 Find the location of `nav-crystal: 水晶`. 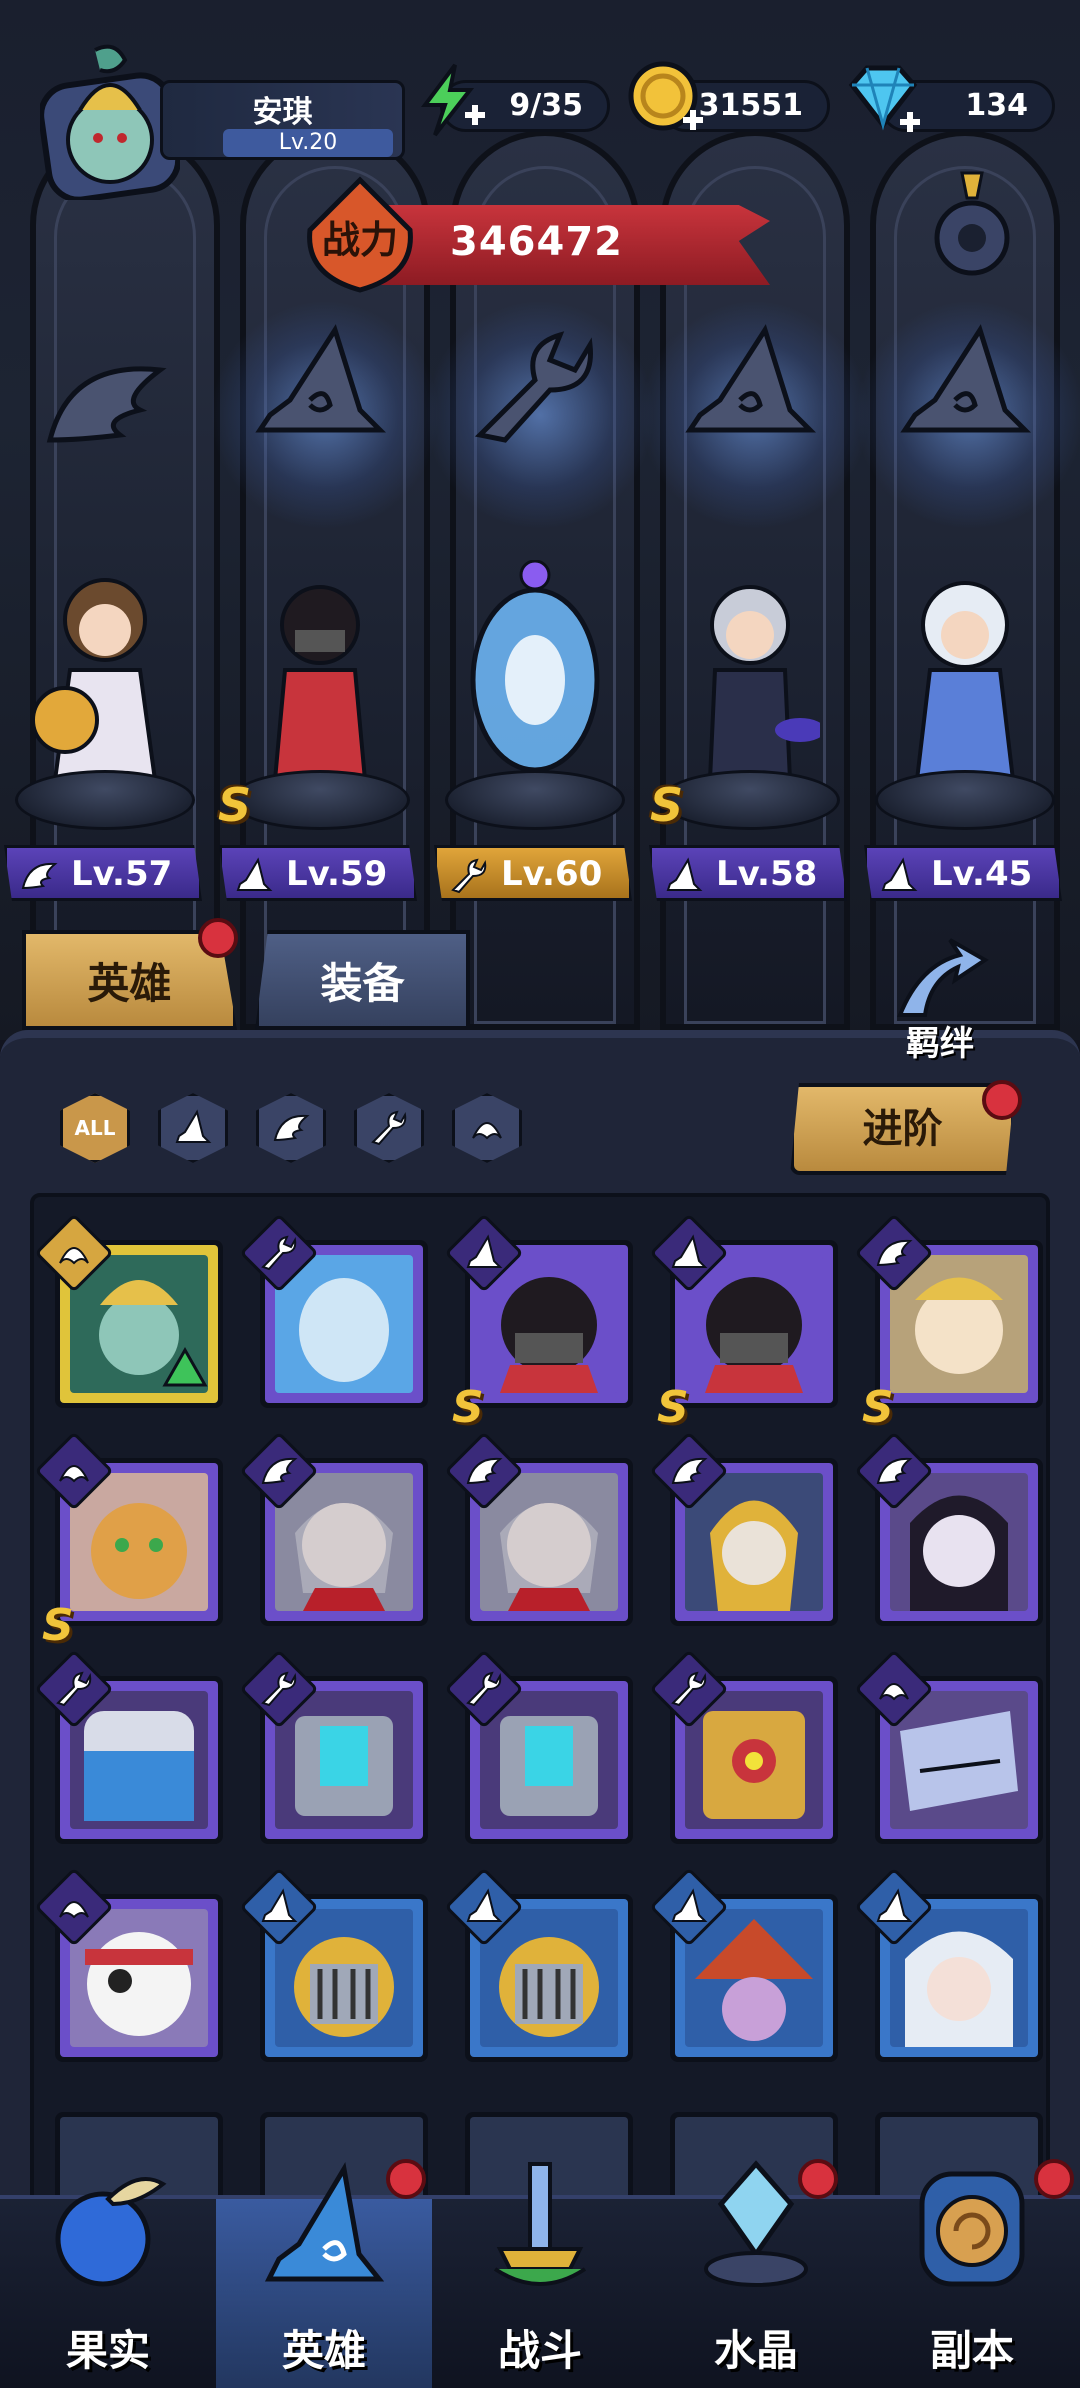

nav-crystal: 水晶 is located at coordinates (756, 2273).